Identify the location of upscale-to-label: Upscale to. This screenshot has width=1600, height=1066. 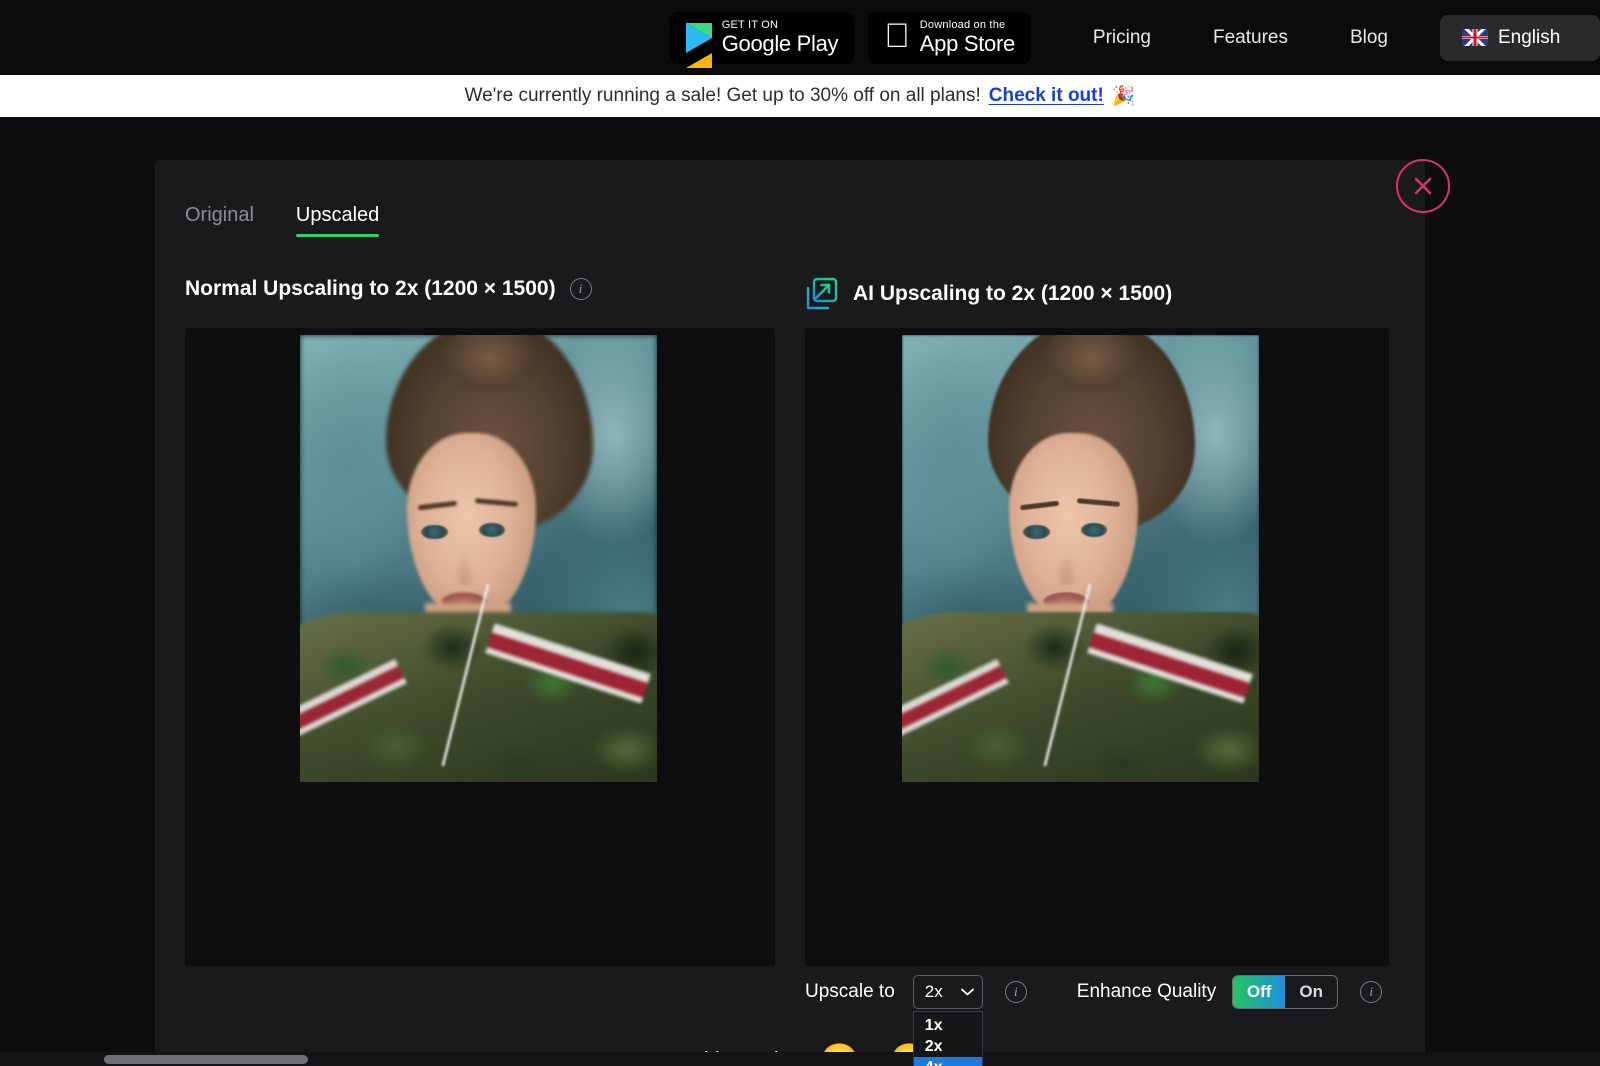
(850, 991).